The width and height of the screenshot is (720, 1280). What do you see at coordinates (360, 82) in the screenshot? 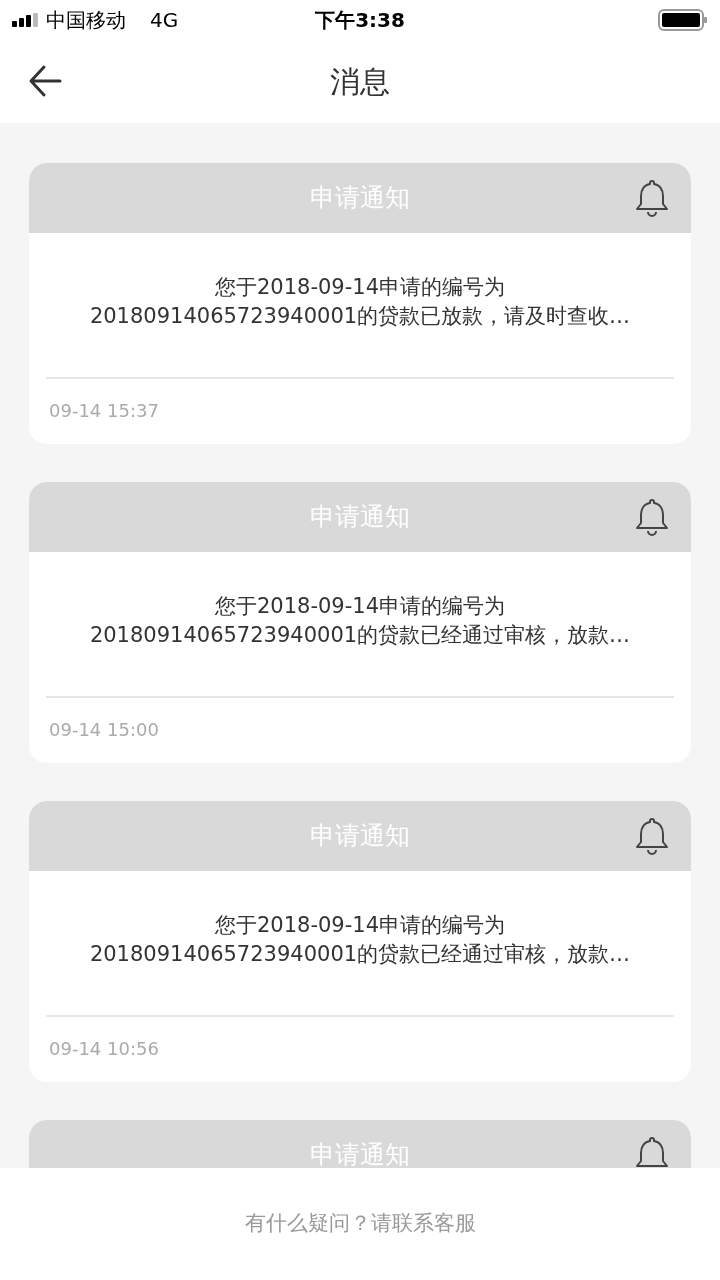
I see `page-title: 消息` at bounding box center [360, 82].